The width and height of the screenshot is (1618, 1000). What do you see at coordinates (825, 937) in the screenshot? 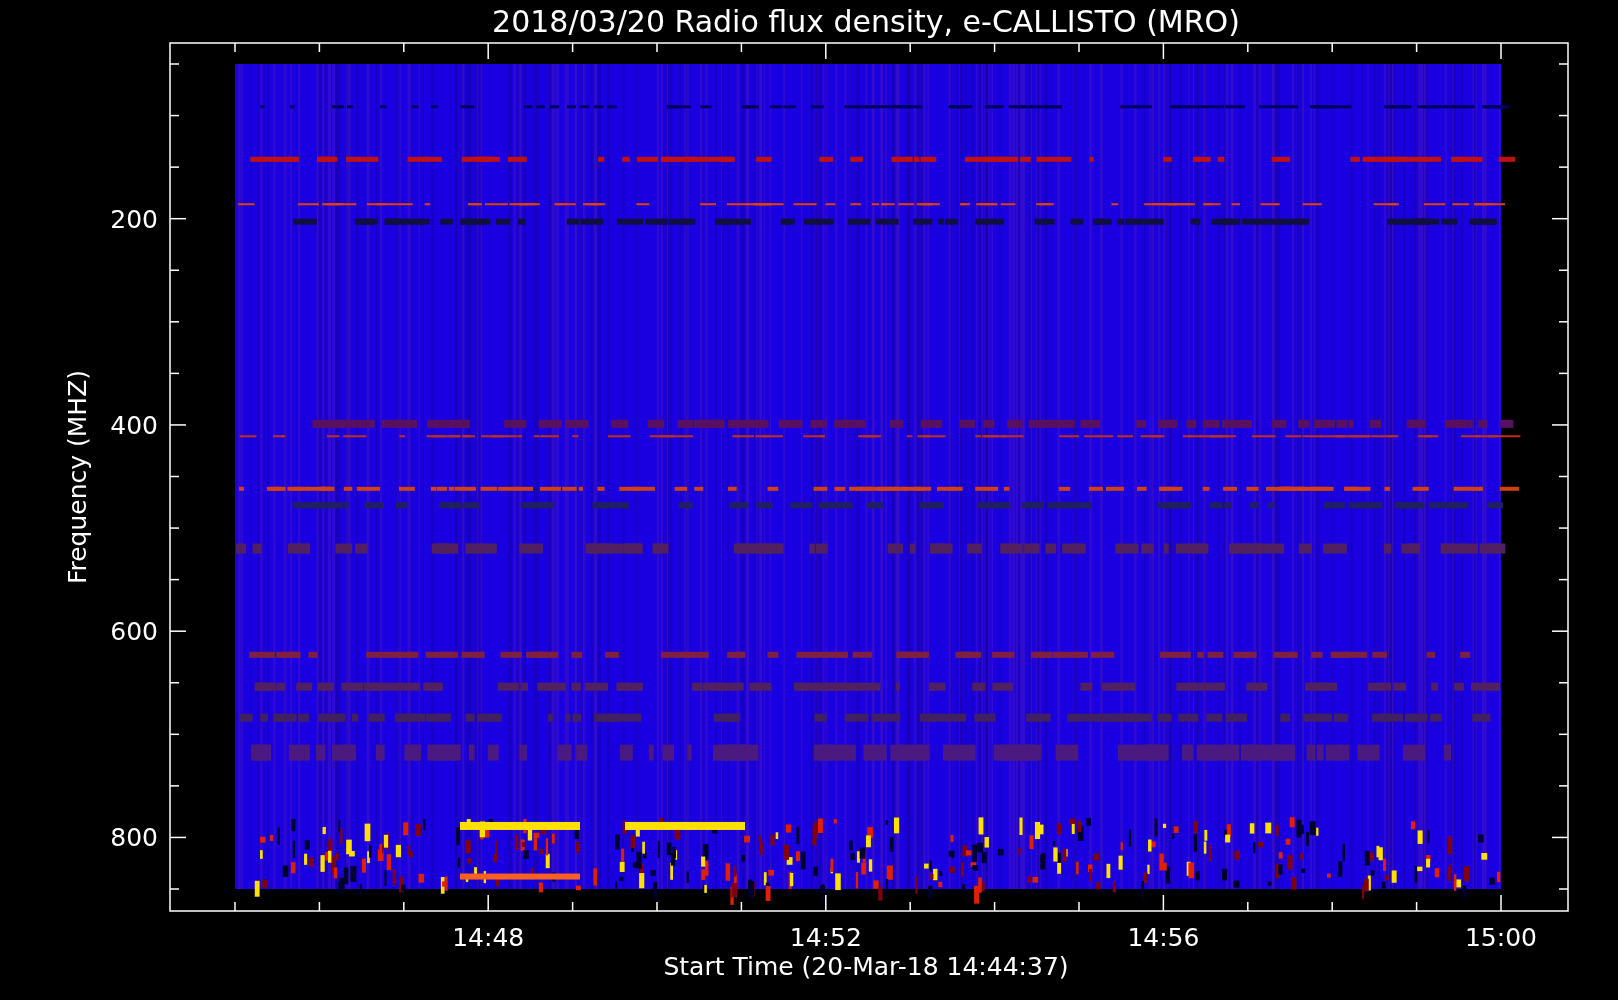
I see `x-tick-label: 14:52` at bounding box center [825, 937].